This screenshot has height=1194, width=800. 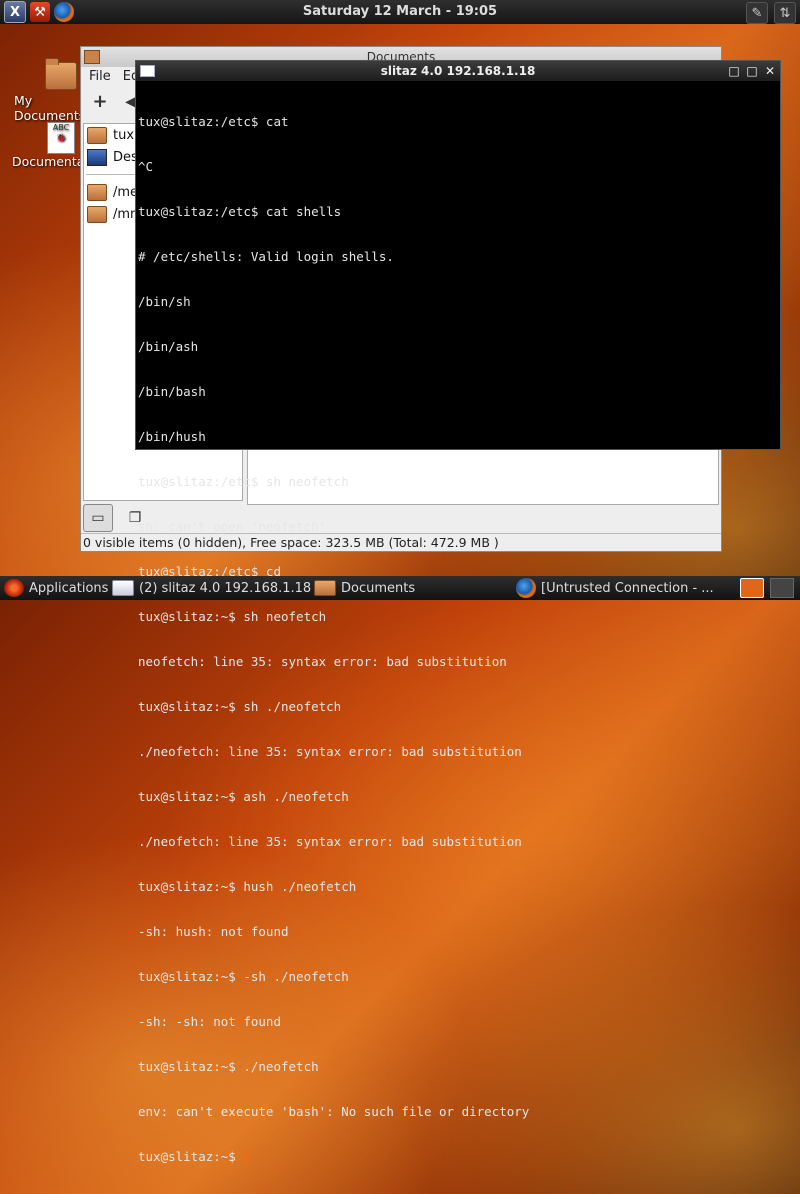 I want to click on task-button-terminal: (2) slitaz 4.0 192.168.1.18, so click(x=211, y=588).